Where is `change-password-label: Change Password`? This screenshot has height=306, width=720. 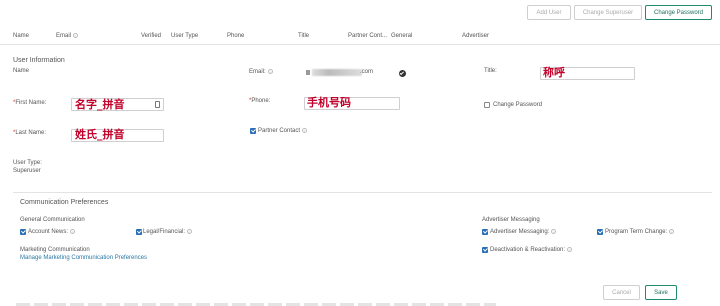
change-password-label: Change Password is located at coordinates (518, 105).